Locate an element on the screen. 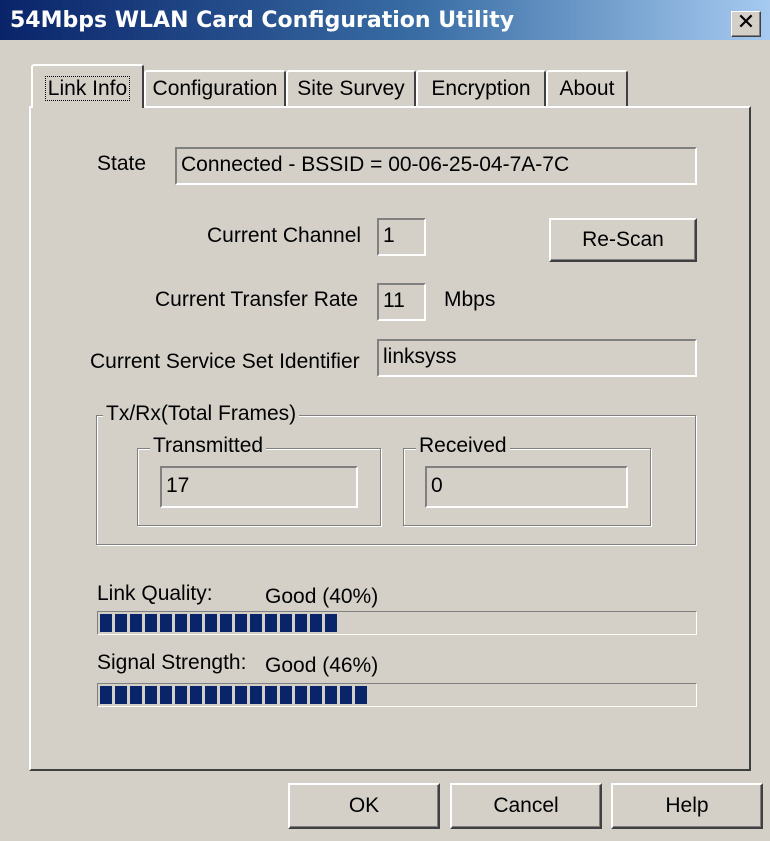 Image resolution: width=770 pixels, height=841 pixels. help-button-label: Help is located at coordinates (687, 805).